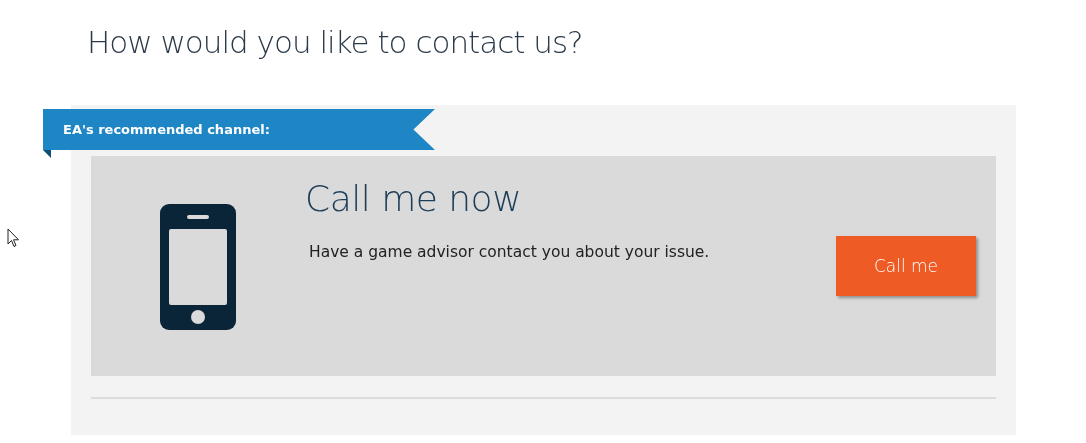  What do you see at coordinates (906, 266) in the screenshot?
I see `call-button: Call me` at bounding box center [906, 266].